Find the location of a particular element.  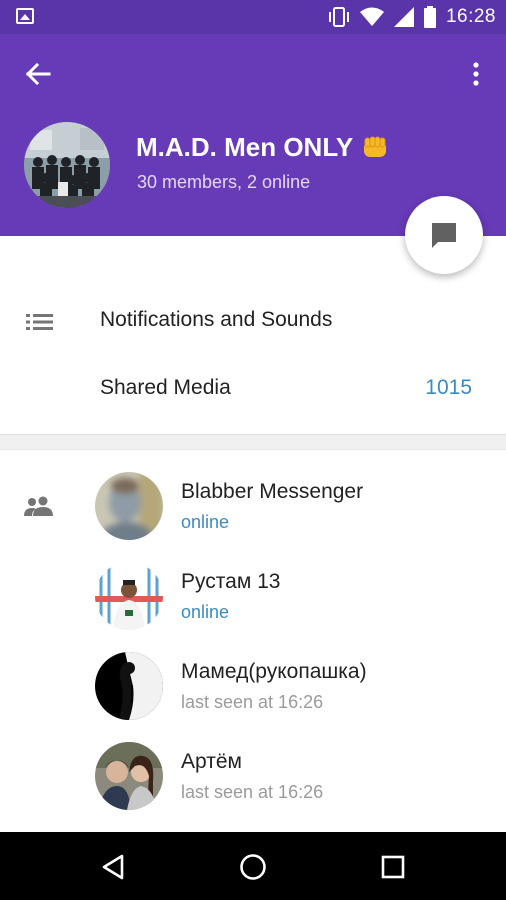

signal-icon is located at coordinates (403, 17).